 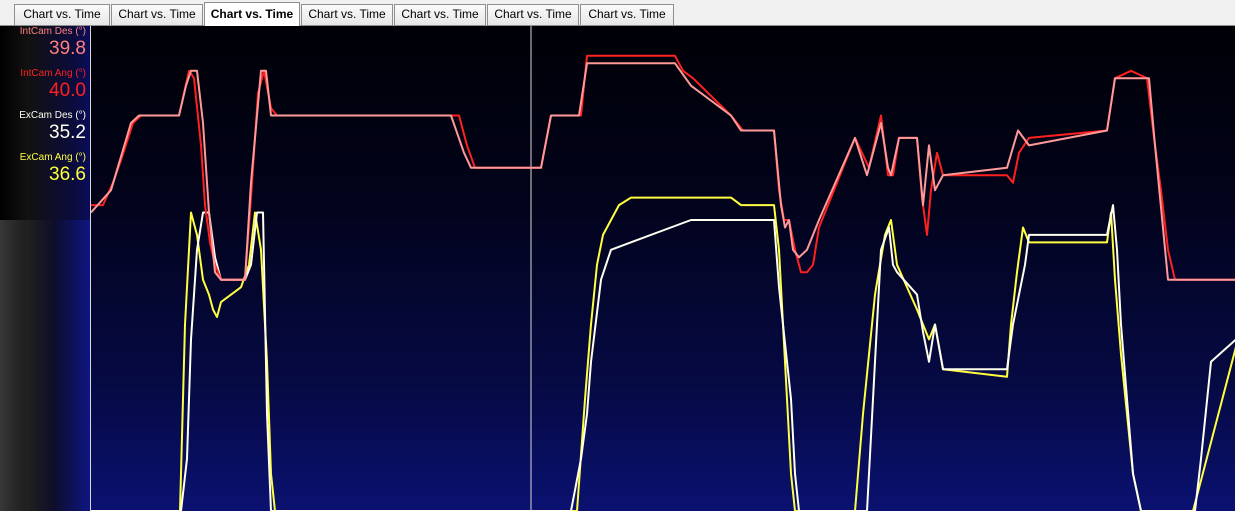 I want to click on legend-series-value: 40.0, so click(x=67, y=90).